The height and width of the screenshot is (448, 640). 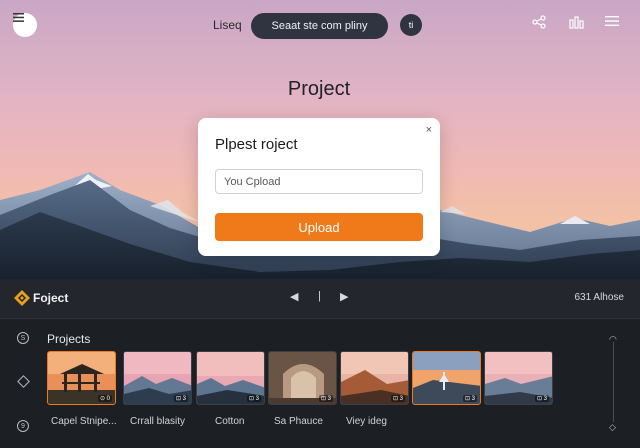 I want to click on thumb-caption: Crrall blasity, so click(x=158, y=421).